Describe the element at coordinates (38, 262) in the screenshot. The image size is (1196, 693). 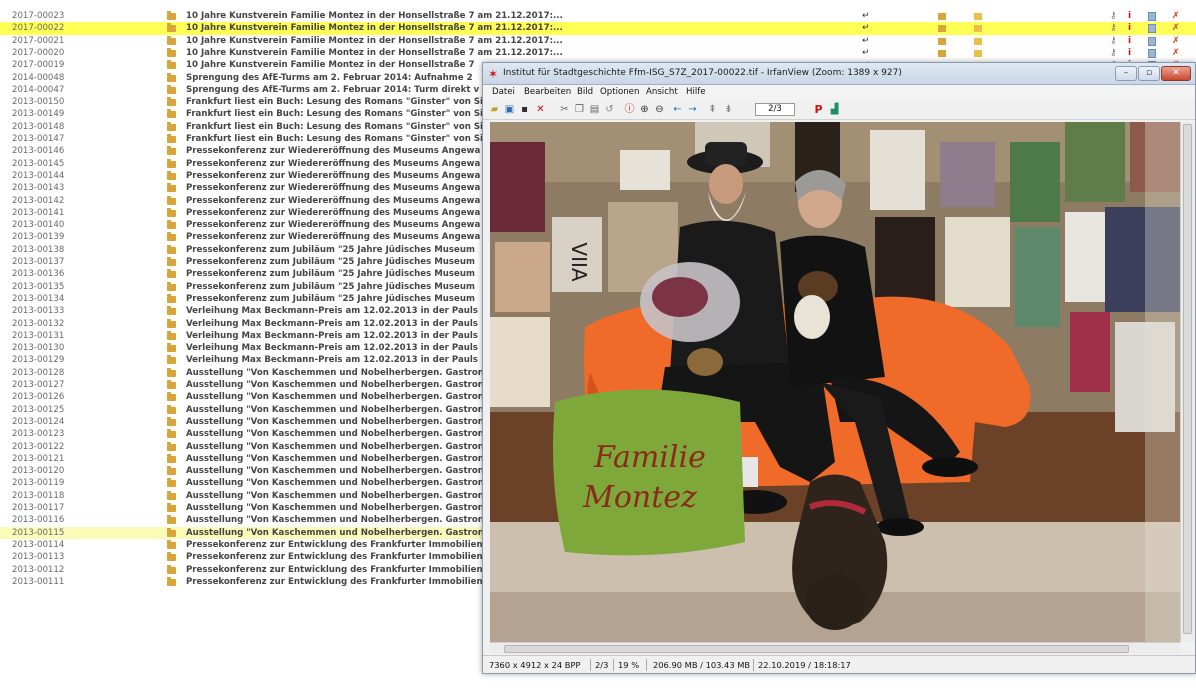
I see `record-id: 2013-00137` at that location.